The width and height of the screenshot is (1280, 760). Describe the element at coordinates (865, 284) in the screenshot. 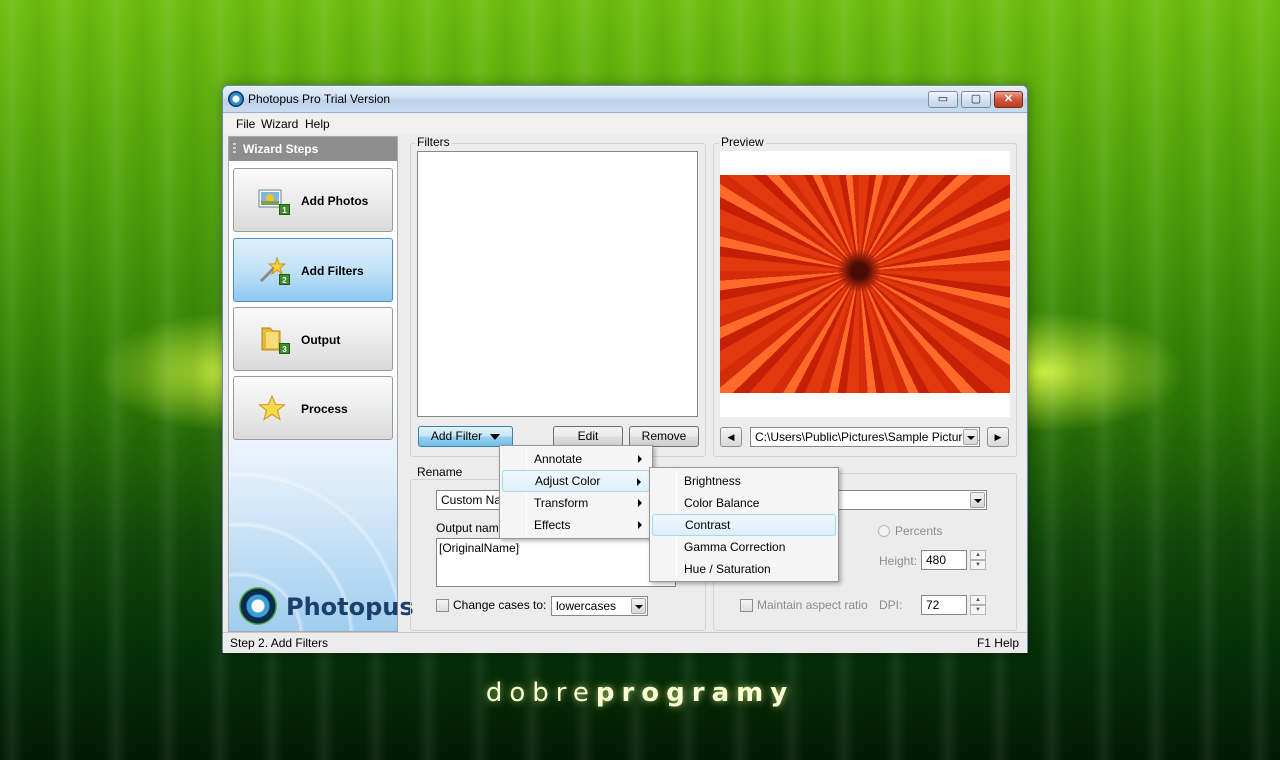

I see `preview-image` at that location.